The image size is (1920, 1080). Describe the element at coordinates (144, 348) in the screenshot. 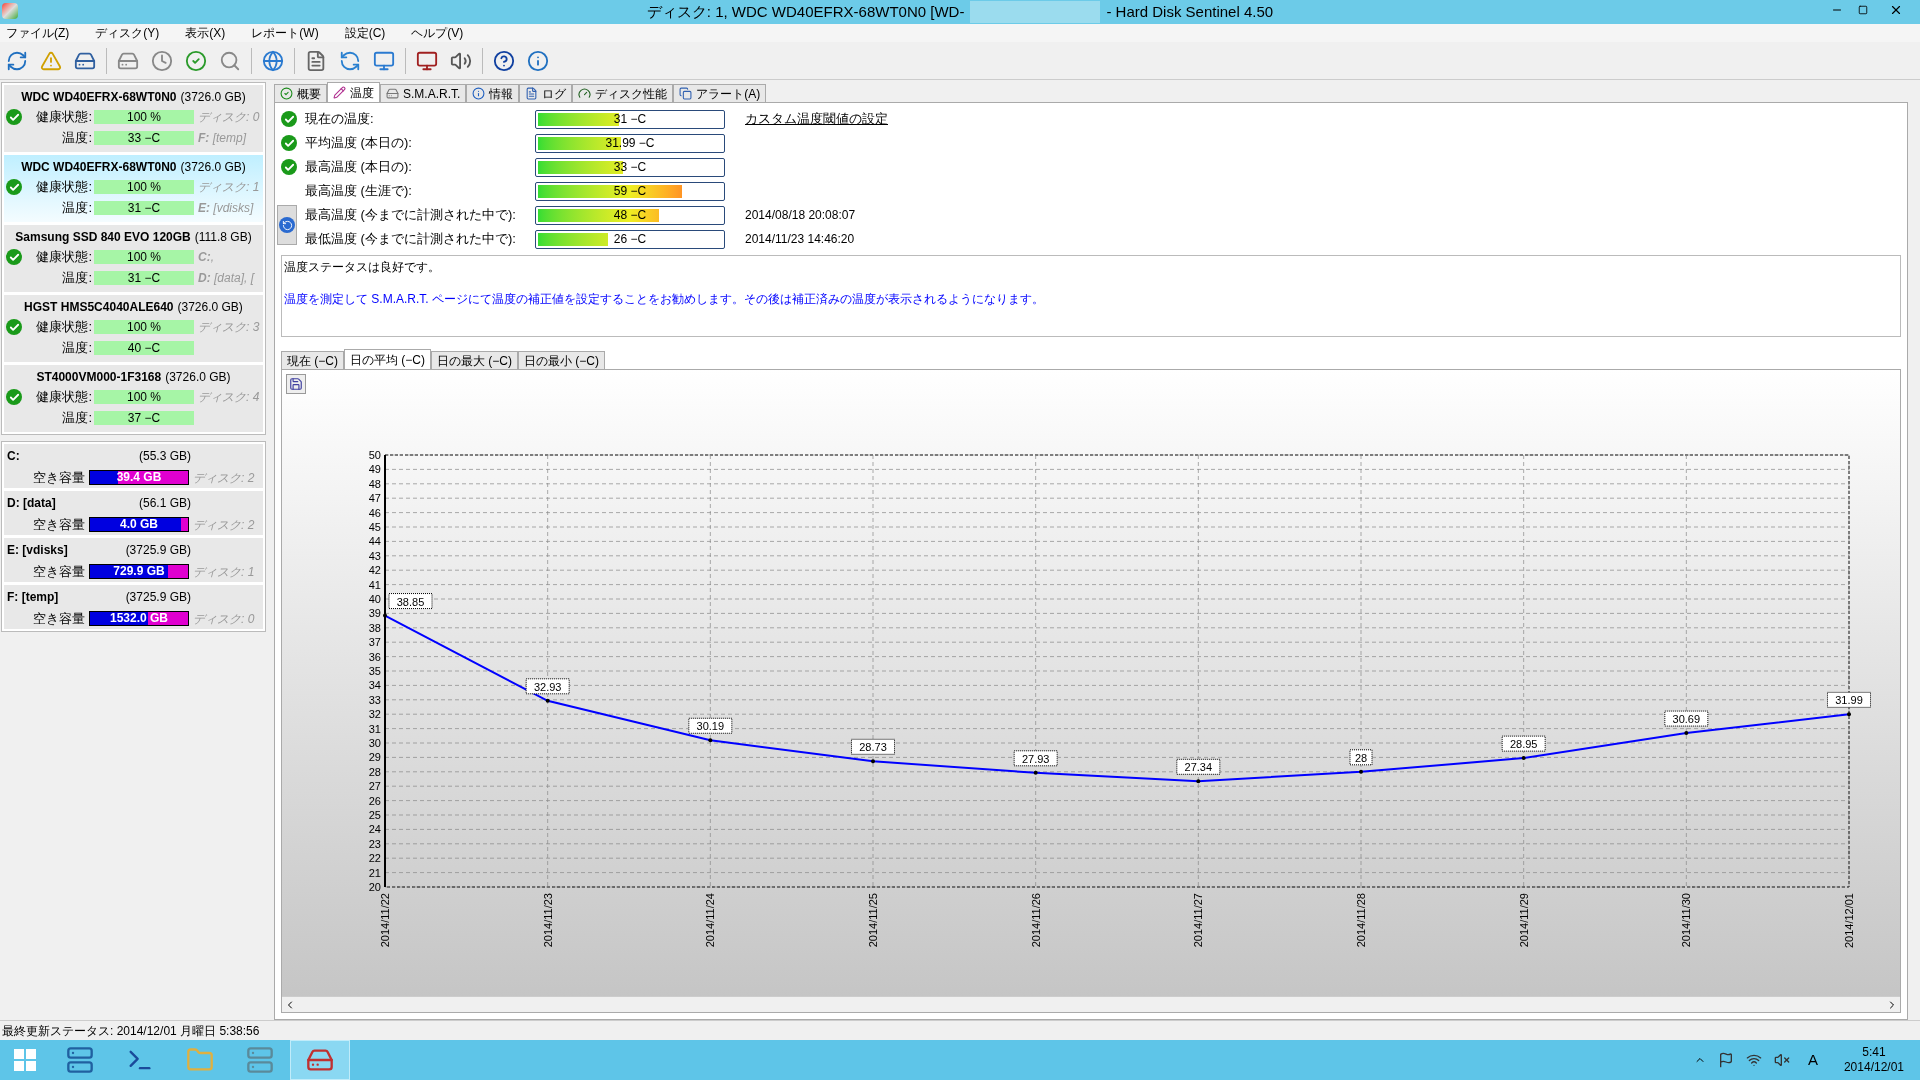

I see `level-bar: 40 −C` at that location.